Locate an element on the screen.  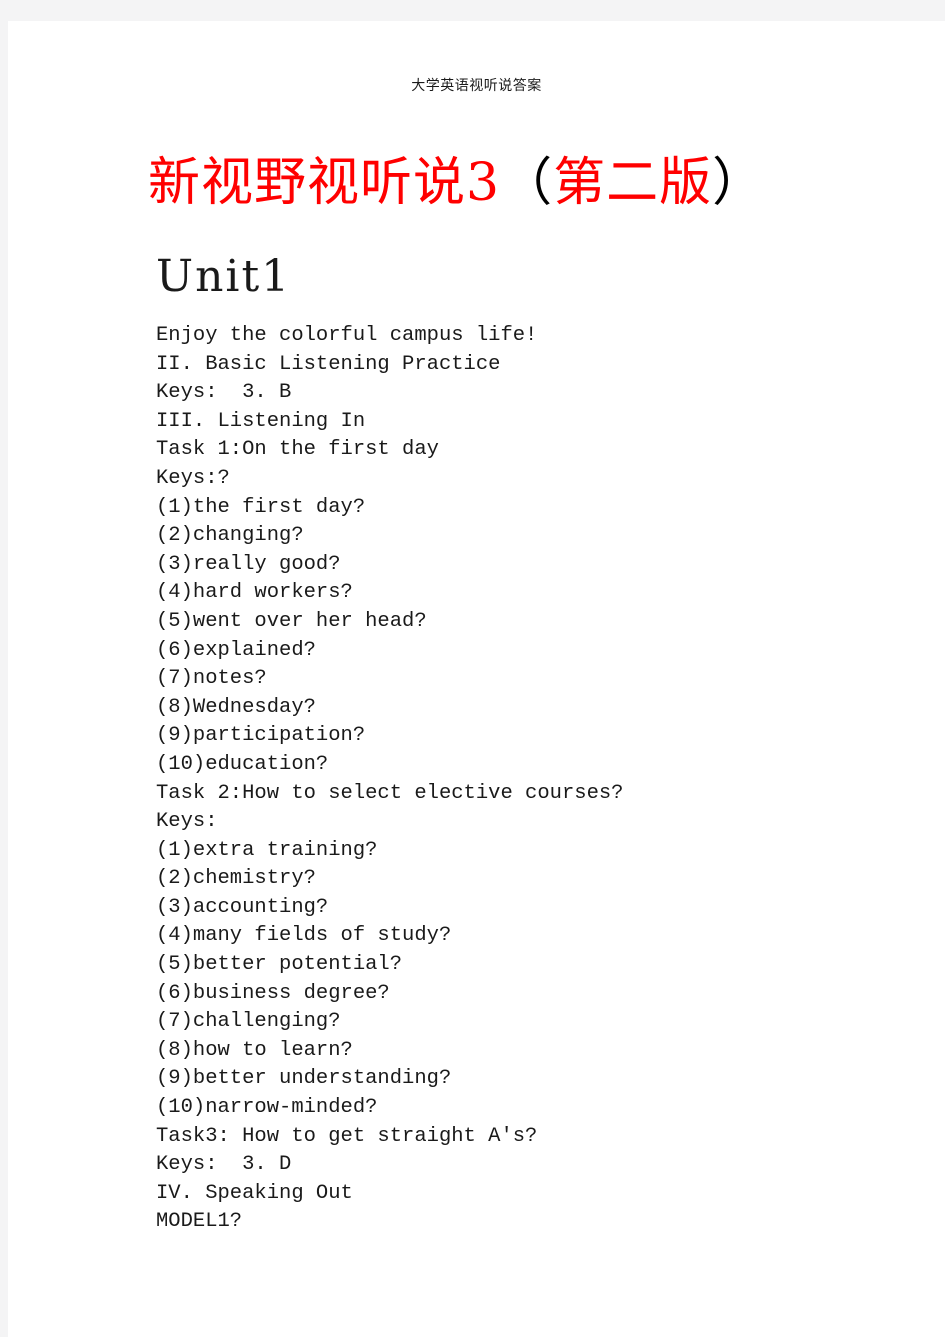
answer-line: Keys:? is located at coordinates (193, 478).